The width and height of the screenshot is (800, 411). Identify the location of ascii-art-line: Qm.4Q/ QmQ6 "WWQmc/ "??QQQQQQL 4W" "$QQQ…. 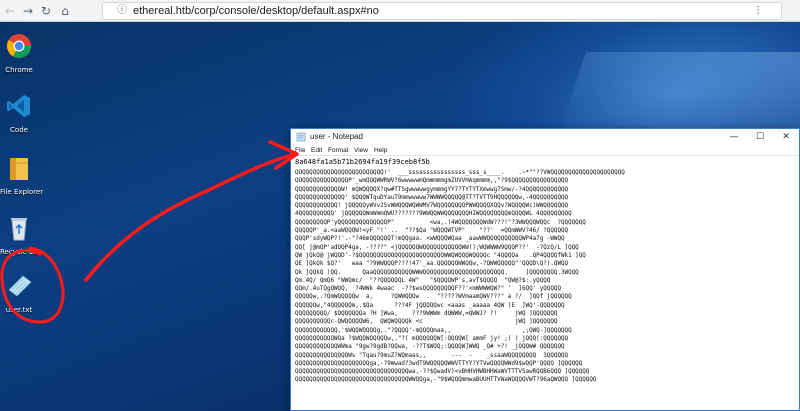
(423, 280).